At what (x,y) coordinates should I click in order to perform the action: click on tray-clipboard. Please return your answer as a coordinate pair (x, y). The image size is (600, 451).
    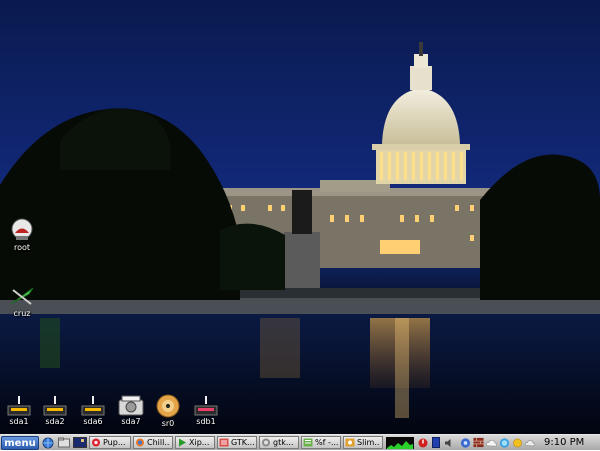
    Looking at the image, I should click on (435, 443).